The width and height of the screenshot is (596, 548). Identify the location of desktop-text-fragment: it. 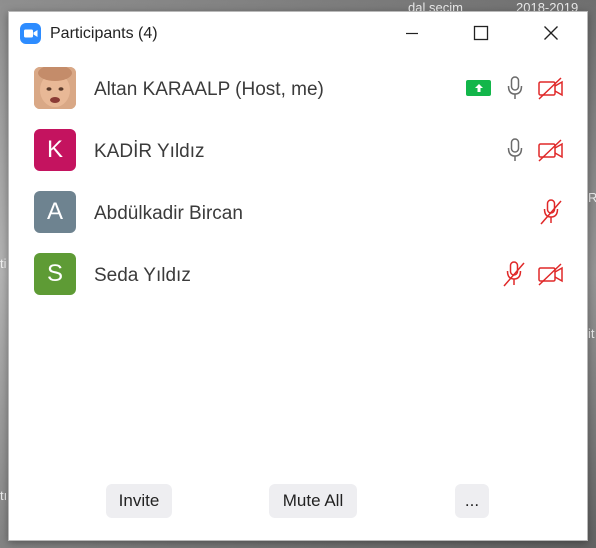
(591, 333).